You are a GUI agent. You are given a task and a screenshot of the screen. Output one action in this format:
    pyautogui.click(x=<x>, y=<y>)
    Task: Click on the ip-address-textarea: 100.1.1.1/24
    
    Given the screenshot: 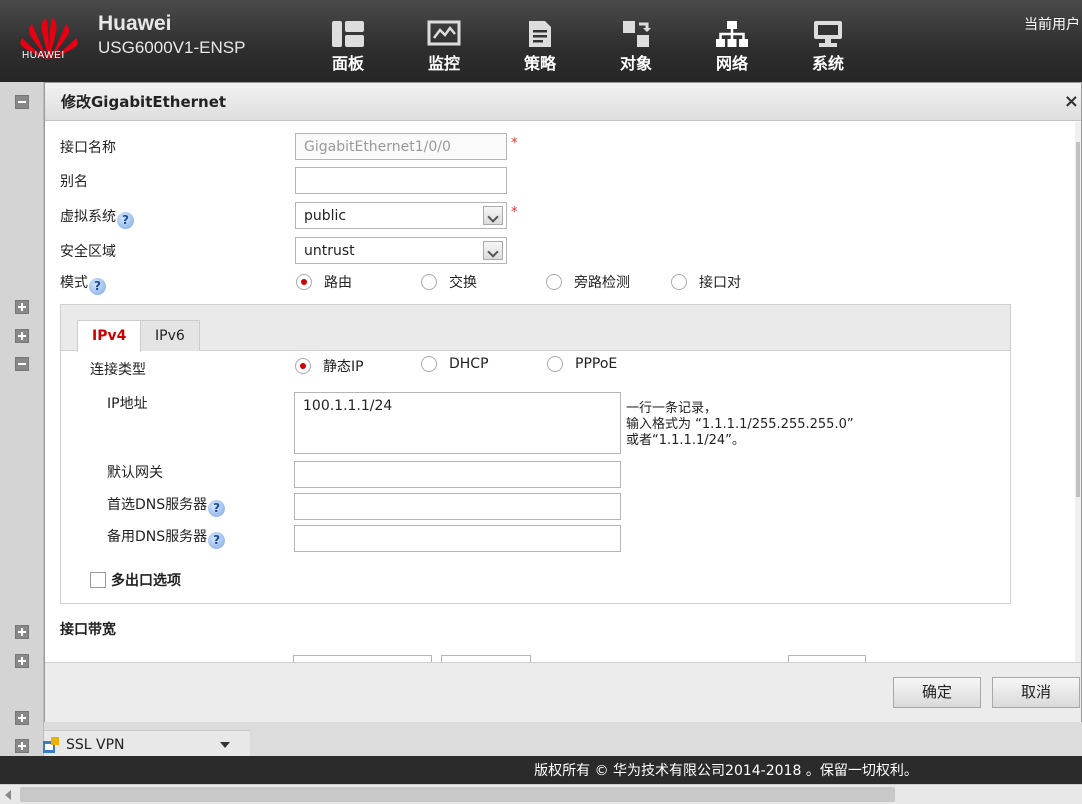 What is the action you would take?
    pyautogui.click(x=457, y=423)
    